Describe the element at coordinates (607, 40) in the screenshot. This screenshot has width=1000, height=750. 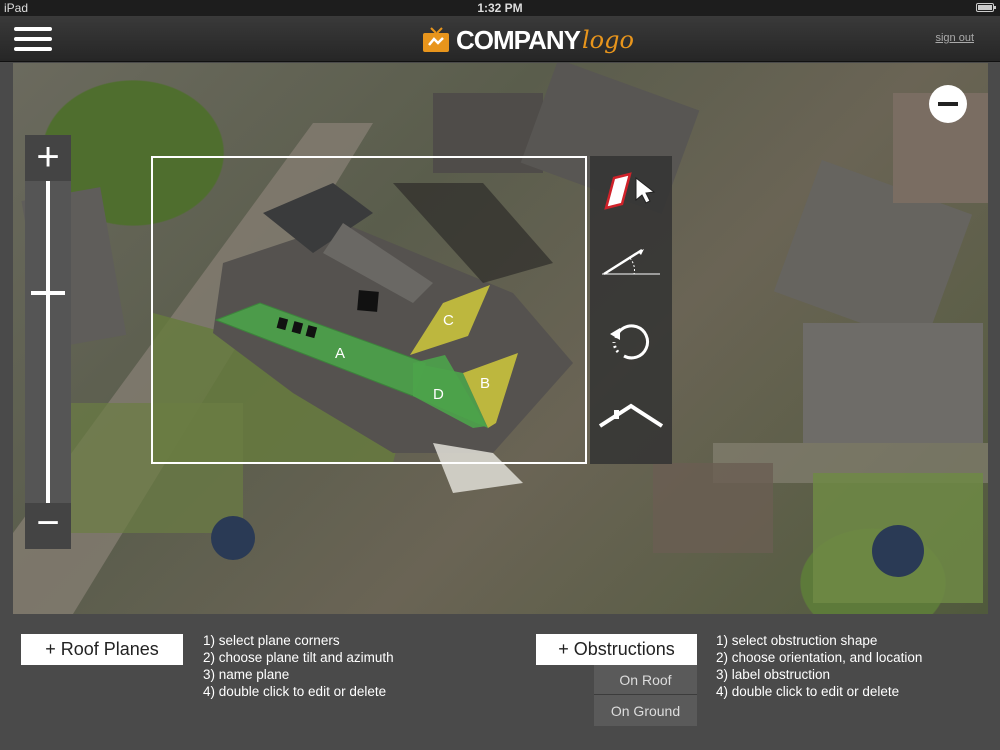
I see `logo-script-text: logo` at that location.